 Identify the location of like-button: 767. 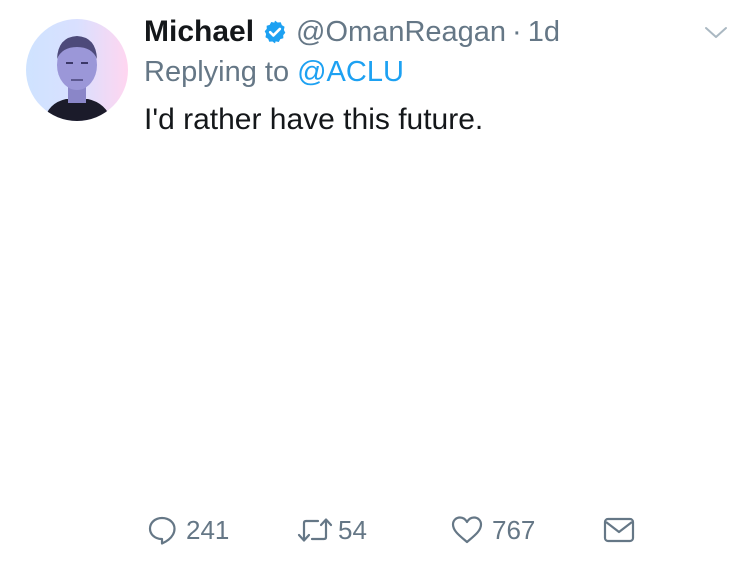
(492, 530).